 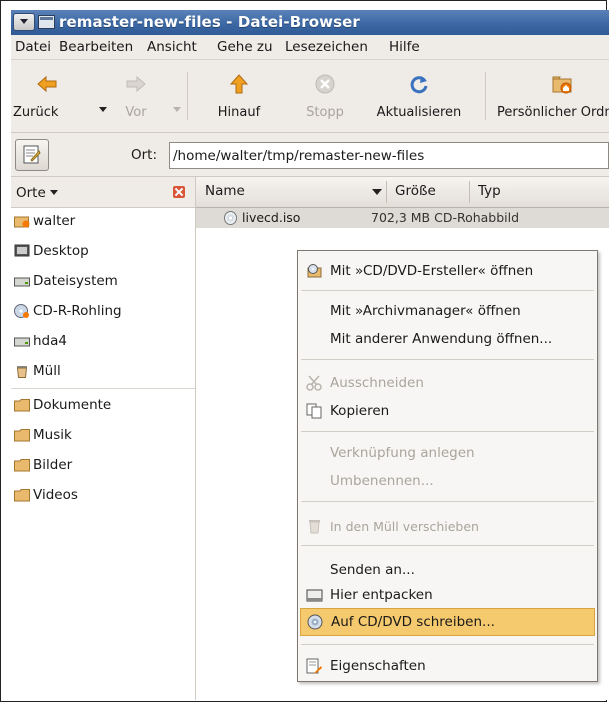 I want to click on places-divider, so click(x=103, y=388).